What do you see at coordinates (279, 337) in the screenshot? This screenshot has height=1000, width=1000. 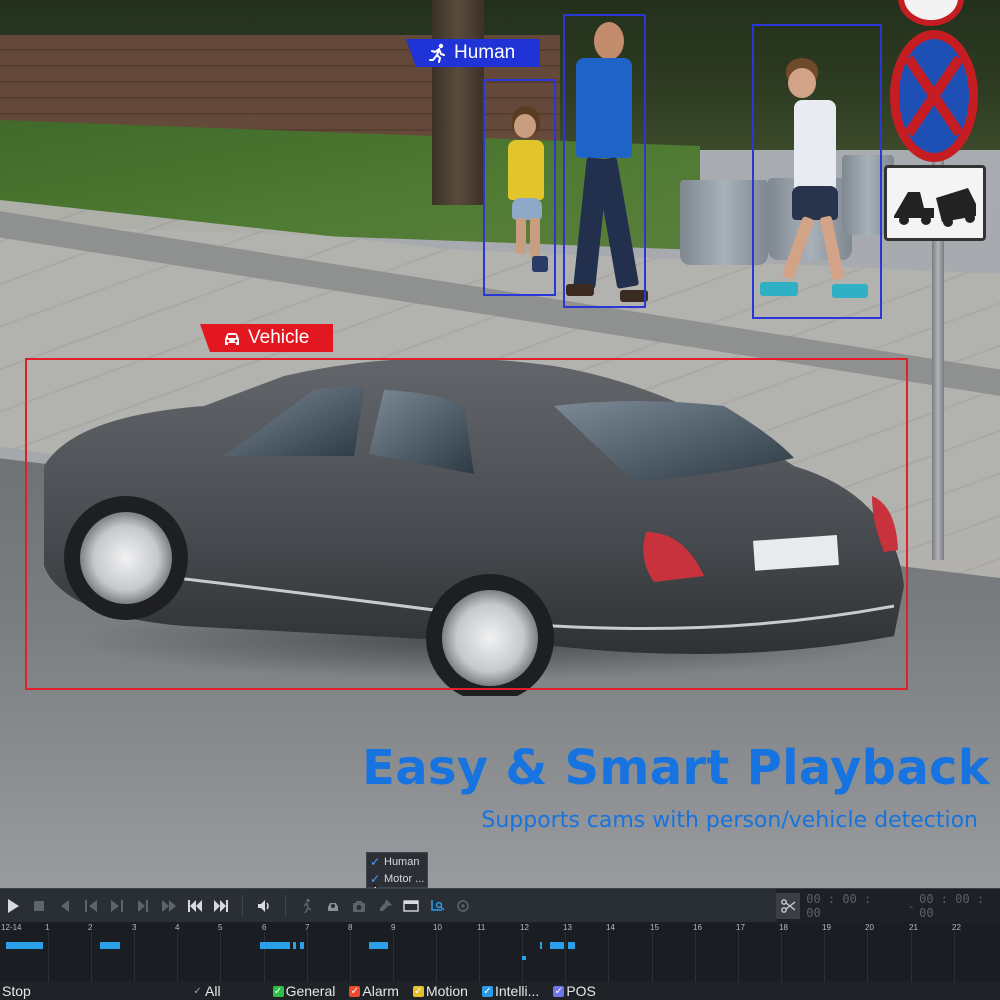 I see `vehicle-tag-label: Vehicle` at bounding box center [279, 337].